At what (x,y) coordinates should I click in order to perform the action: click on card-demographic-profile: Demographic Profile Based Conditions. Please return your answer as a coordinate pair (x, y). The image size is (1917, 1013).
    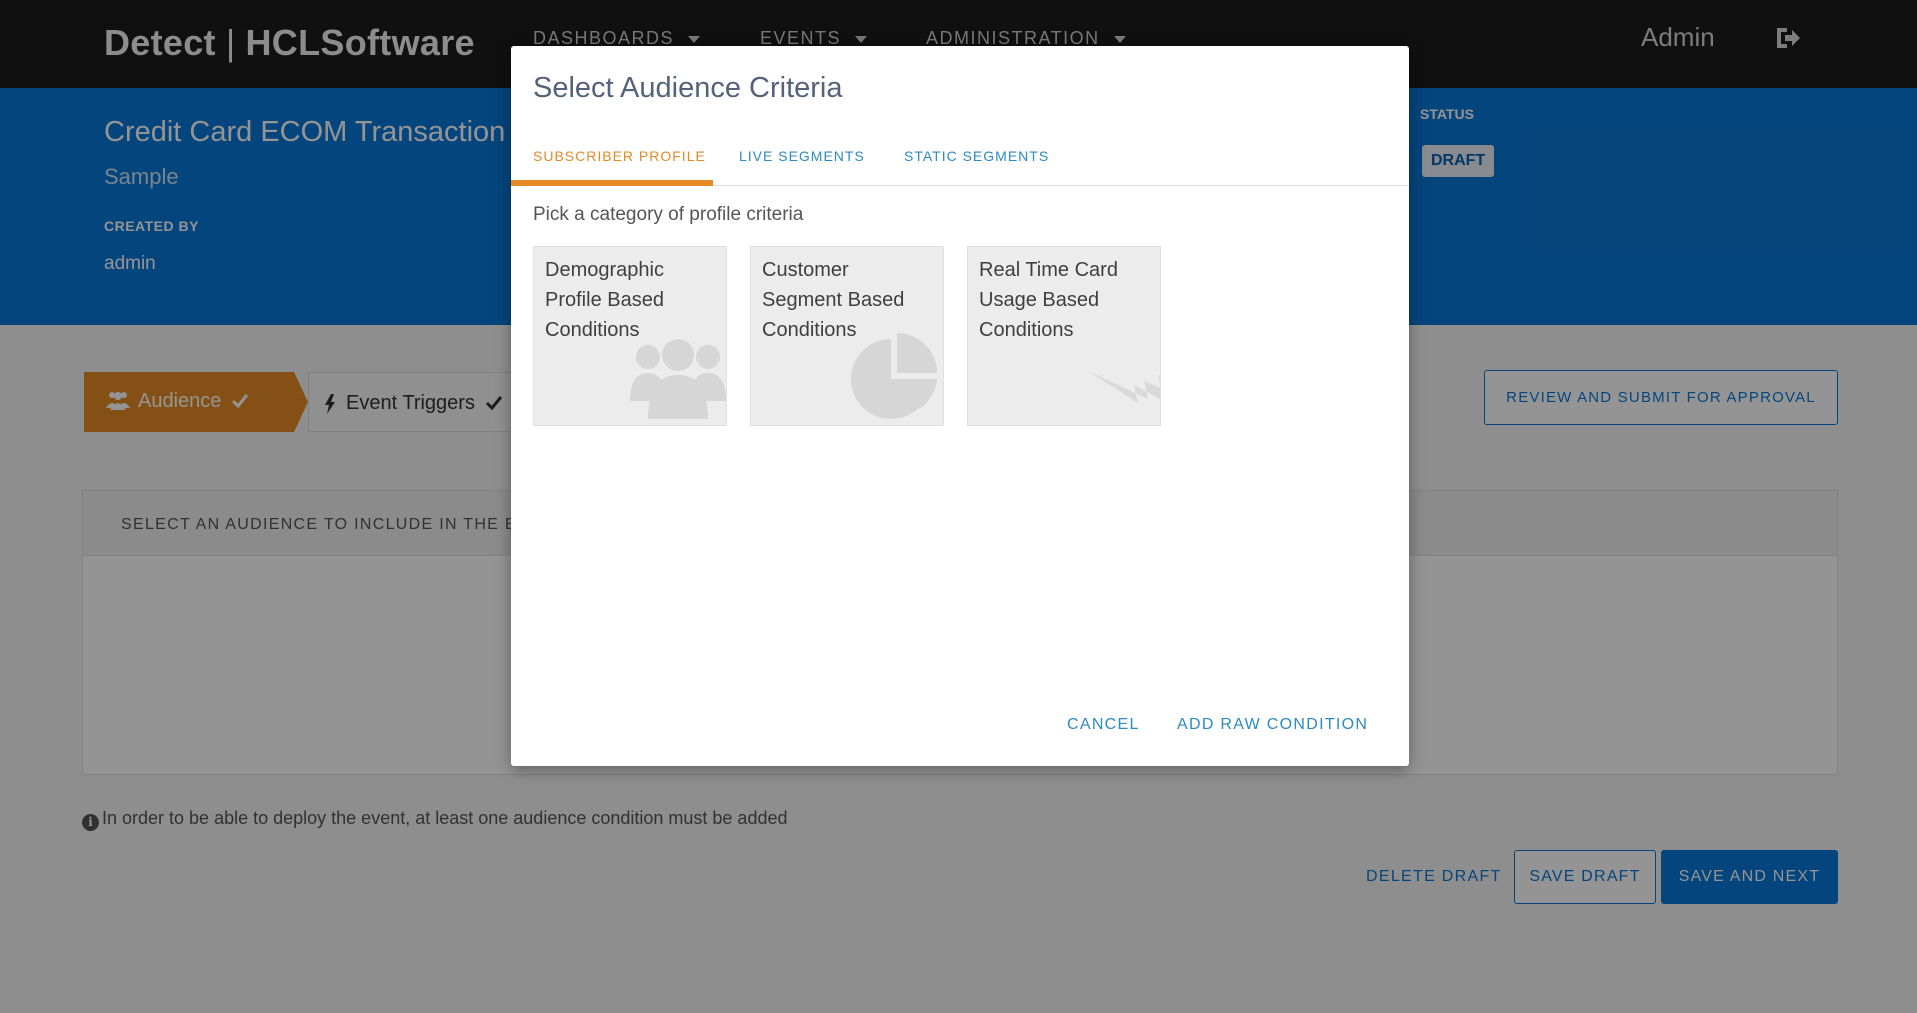
    Looking at the image, I should click on (630, 336).